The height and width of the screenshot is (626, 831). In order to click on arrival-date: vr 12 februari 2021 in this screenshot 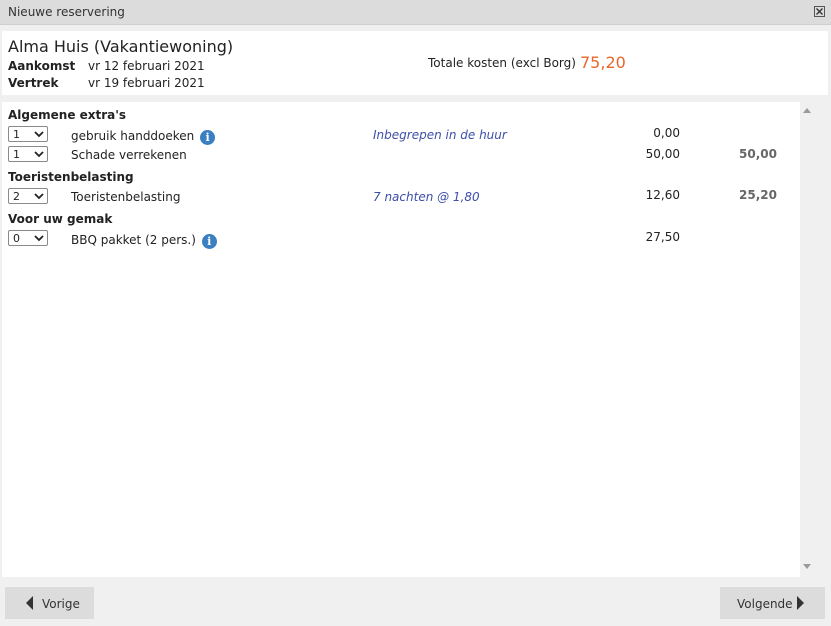, I will do `click(146, 66)`.